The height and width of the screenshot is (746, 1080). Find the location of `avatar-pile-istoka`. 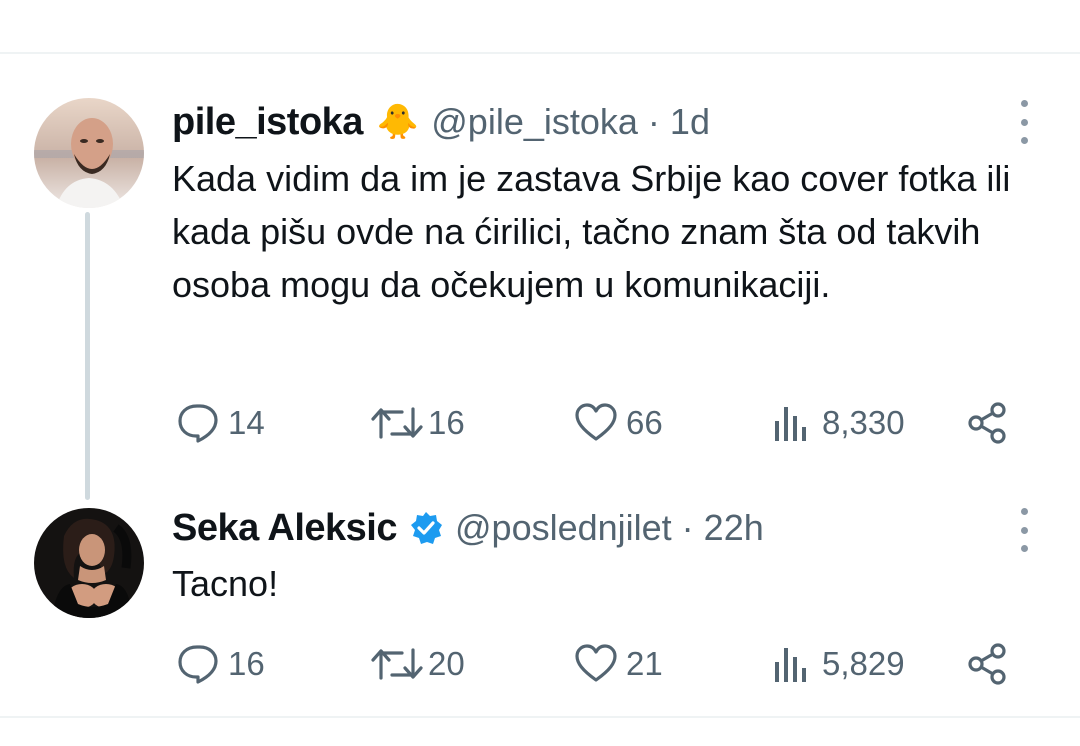

avatar-pile-istoka is located at coordinates (89, 153).